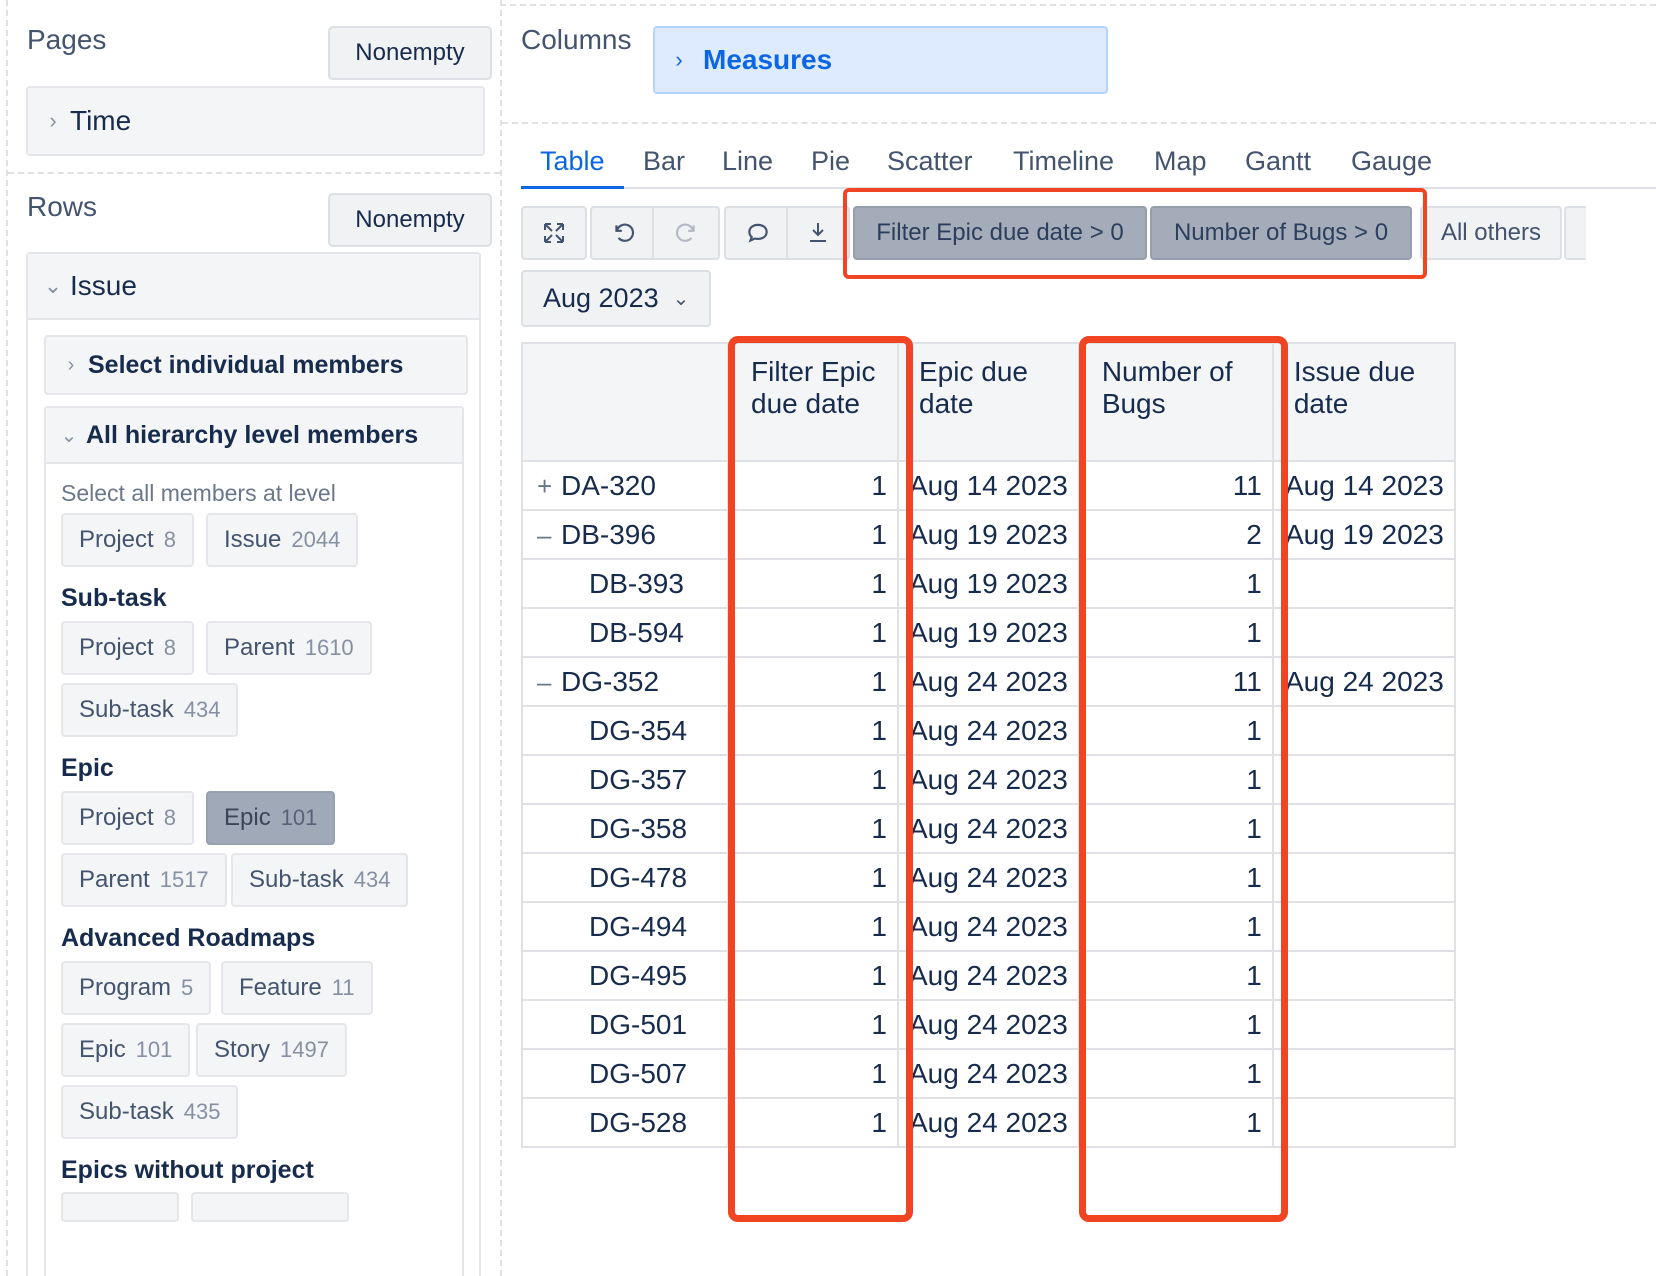  Describe the element at coordinates (638, 975) in the screenshot. I see `issue-key: DG-495` at that location.